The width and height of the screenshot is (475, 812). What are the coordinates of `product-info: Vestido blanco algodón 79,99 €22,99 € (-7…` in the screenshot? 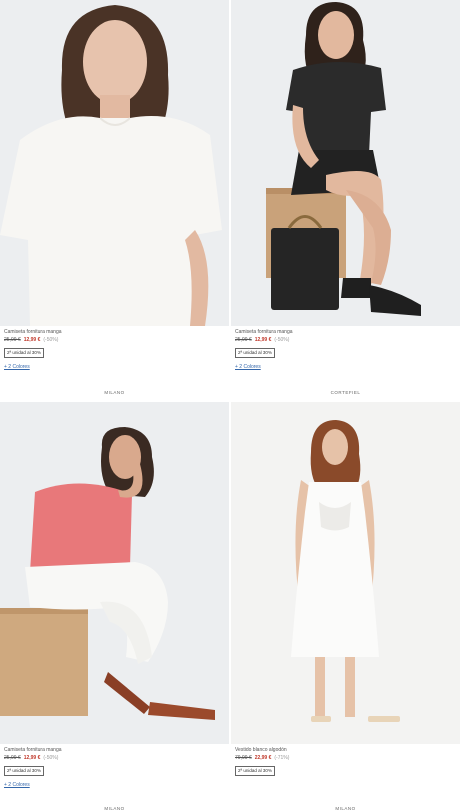 It's located at (345, 760).